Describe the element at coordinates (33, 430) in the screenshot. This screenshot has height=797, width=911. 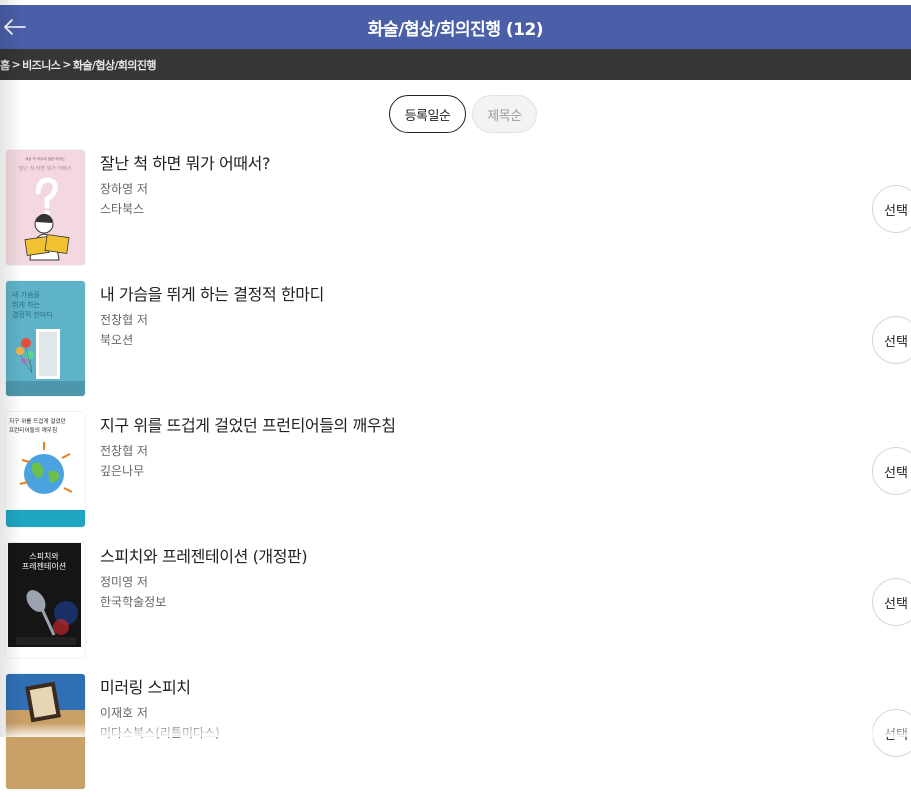
I see `cover-title-line2: 프런티어들의 깨우침` at that location.